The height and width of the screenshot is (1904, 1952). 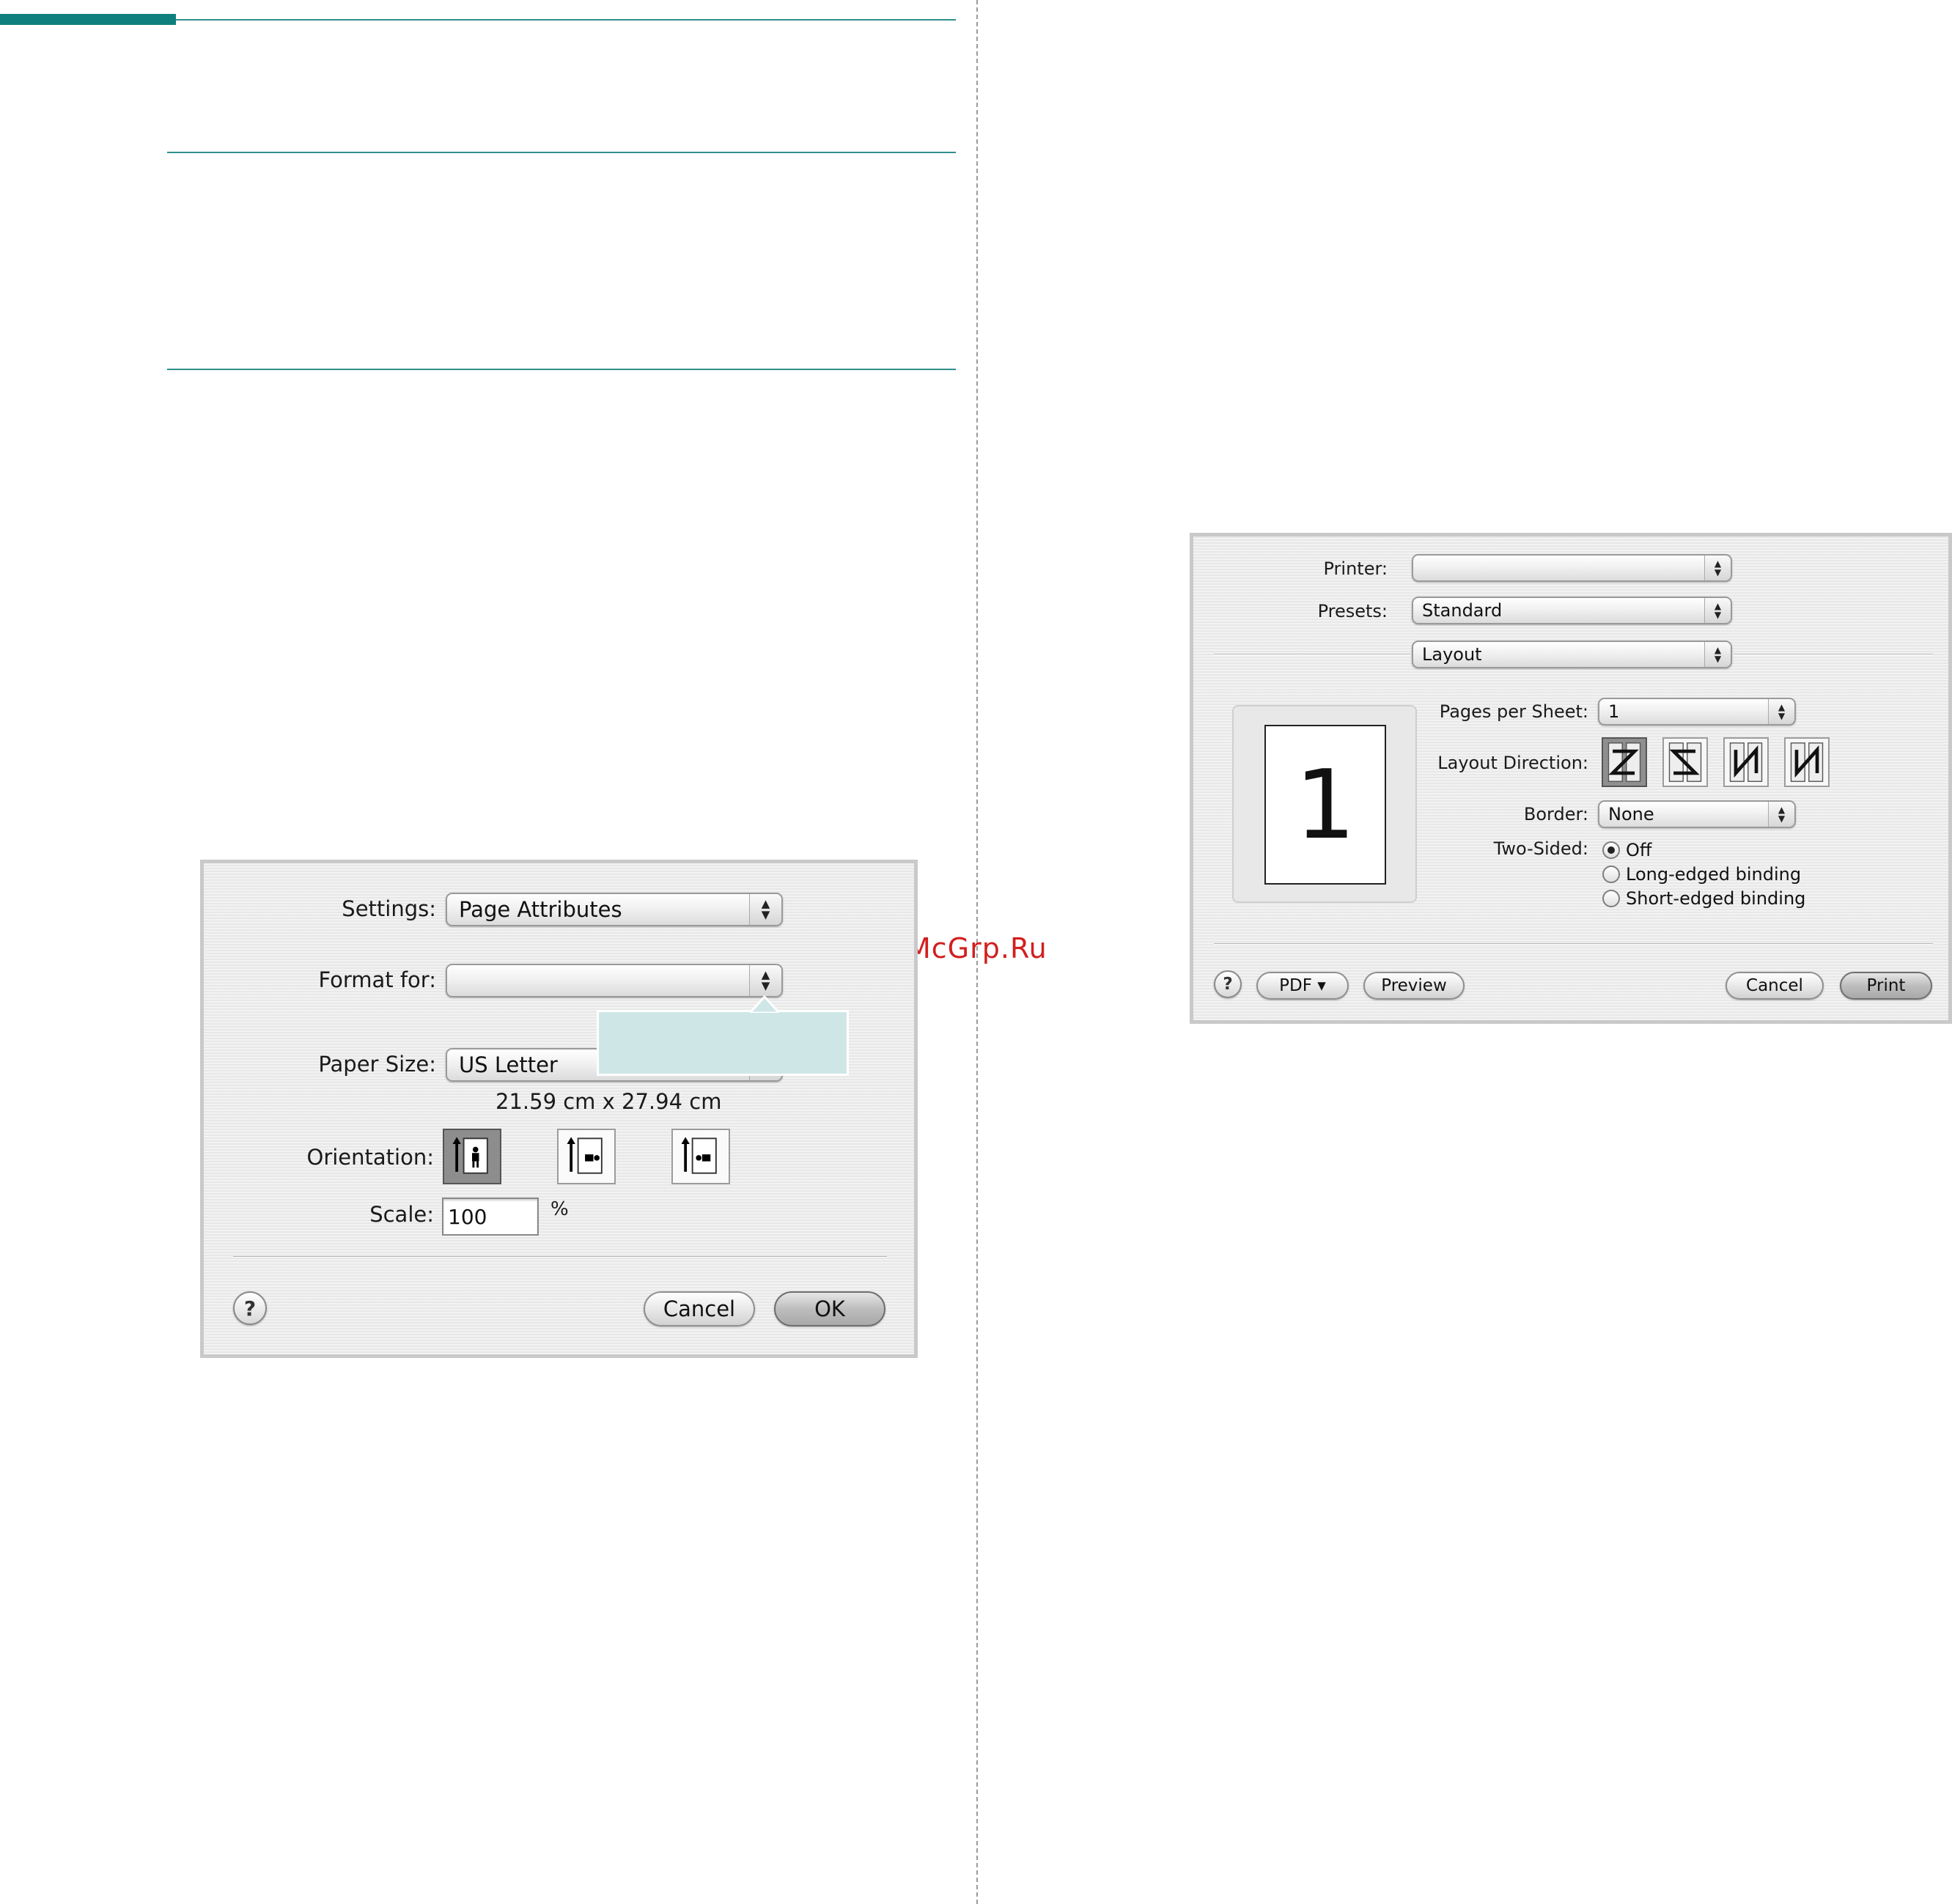 I want to click on format-for-popup: ▲ ▼, so click(x=614, y=980).